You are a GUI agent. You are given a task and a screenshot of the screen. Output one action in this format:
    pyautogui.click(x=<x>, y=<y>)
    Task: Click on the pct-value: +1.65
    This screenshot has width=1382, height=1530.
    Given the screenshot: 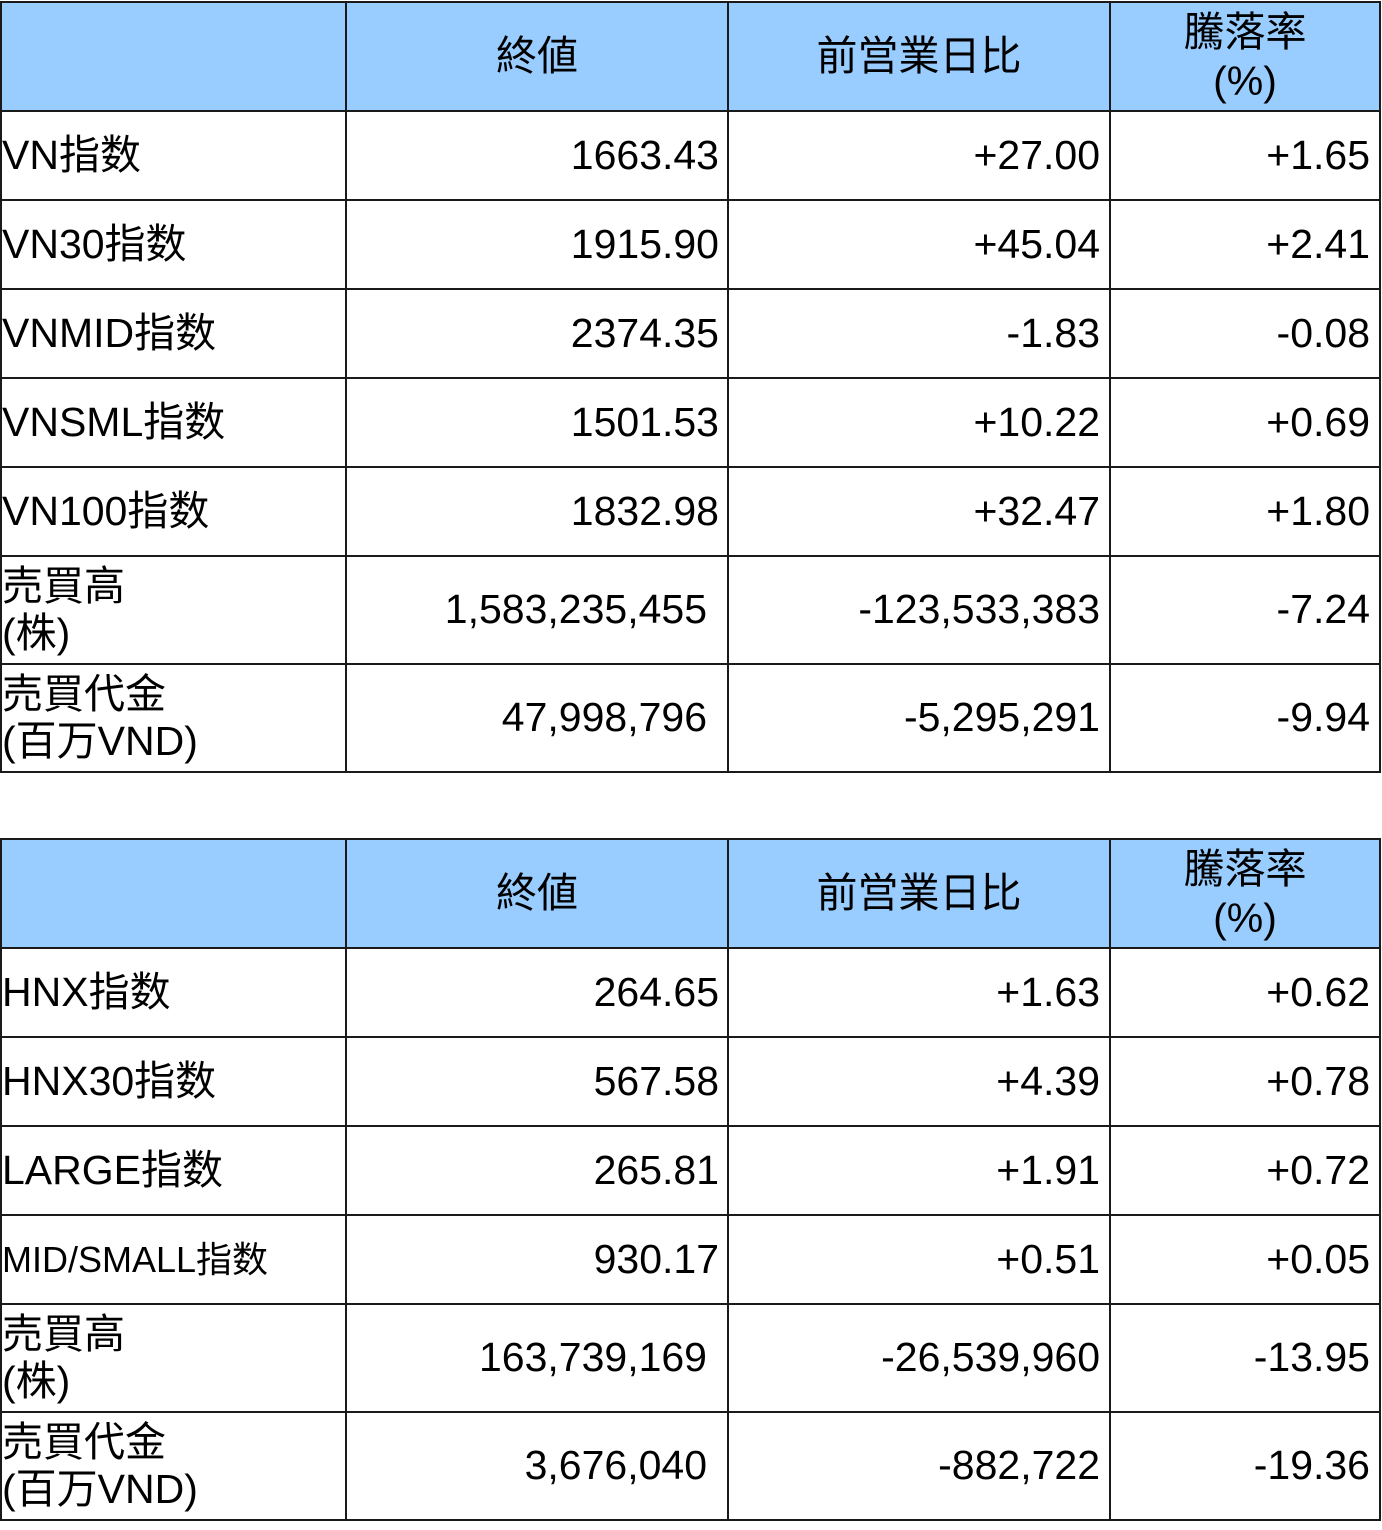 What is the action you would take?
    pyautogui.click(x=1245, y=155)
    